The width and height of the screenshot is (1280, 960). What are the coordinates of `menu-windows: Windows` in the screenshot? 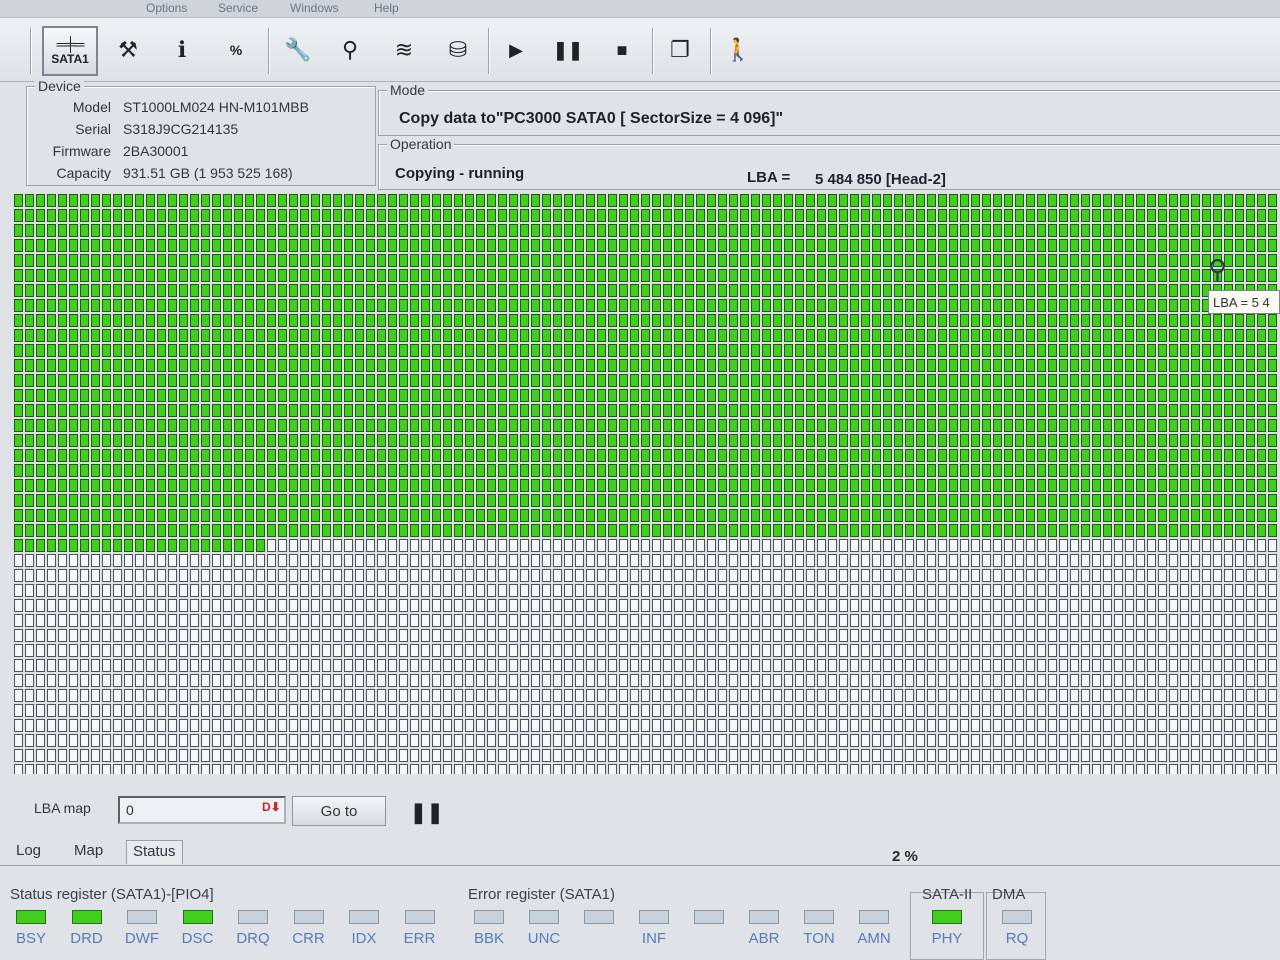 It's located at (314, 8).